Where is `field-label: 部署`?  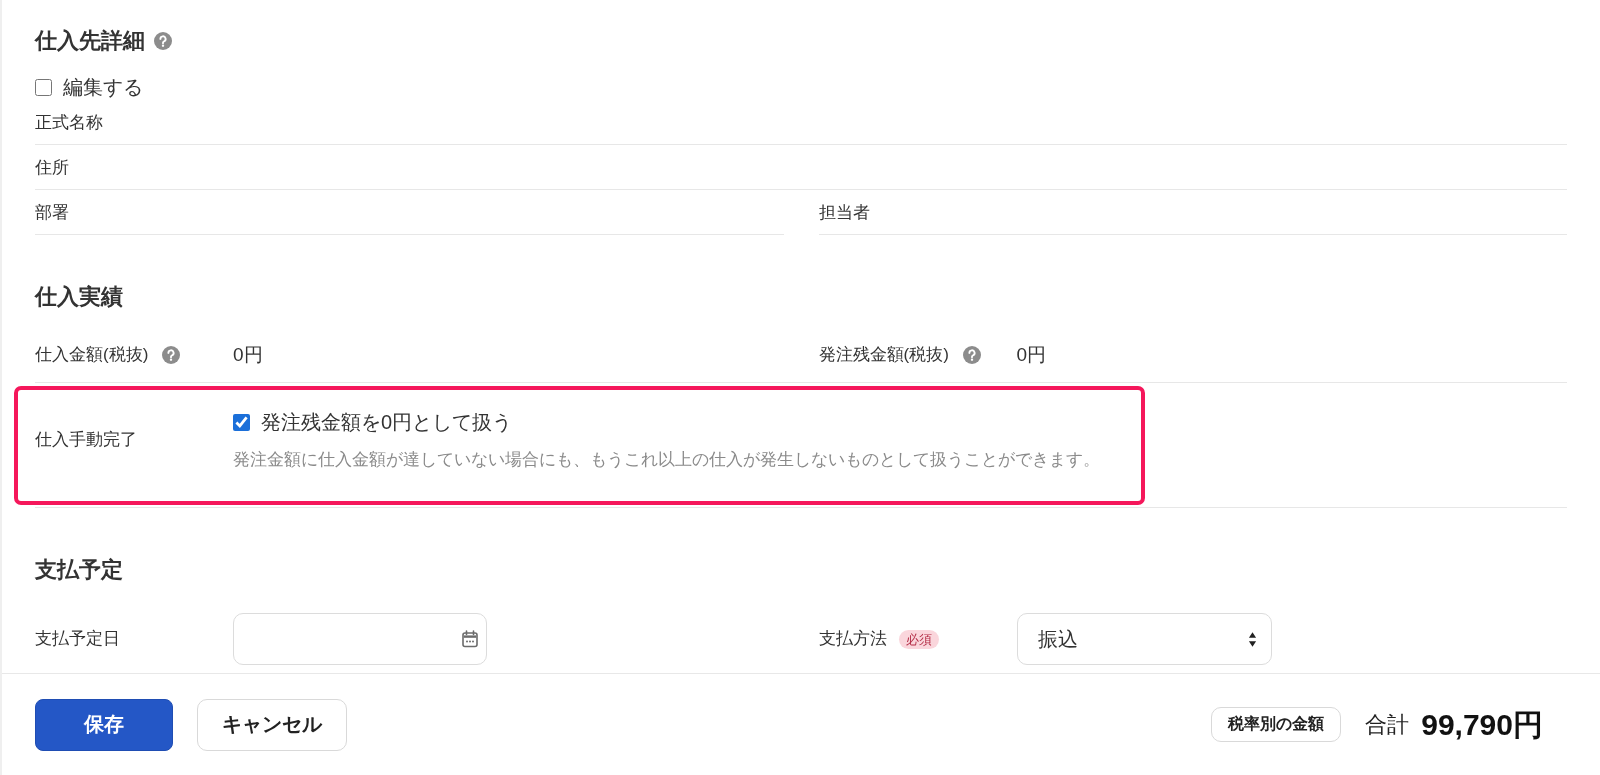
field-label: 部署 is located at coordinates (52, 212).